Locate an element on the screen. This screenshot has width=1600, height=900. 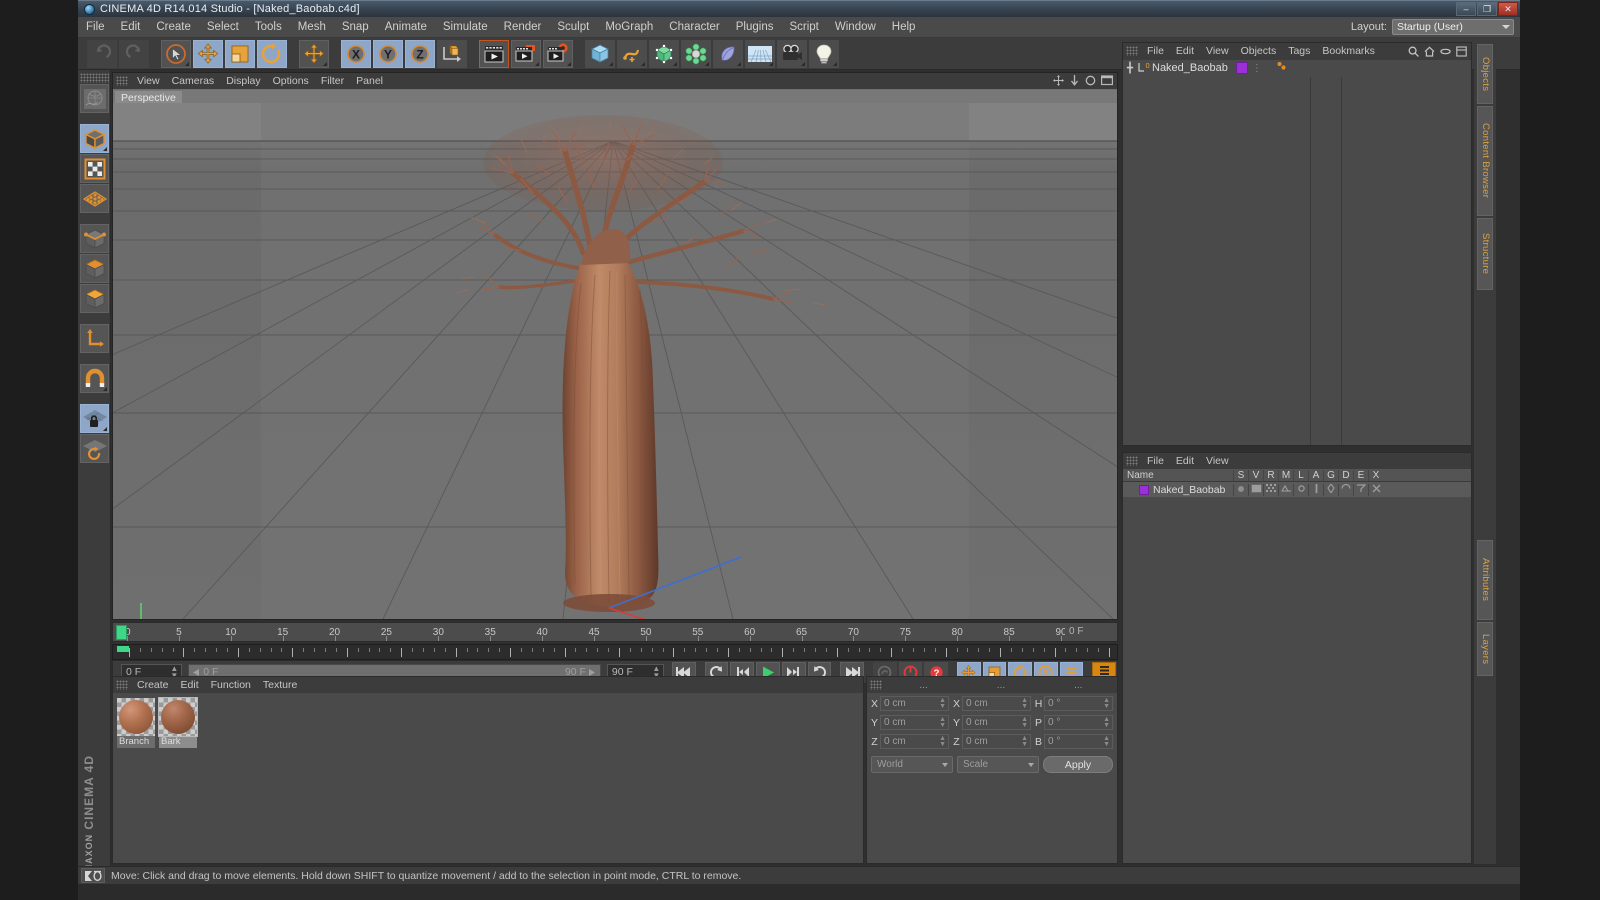
menu-help: Help is located at coordinates (904, 27).